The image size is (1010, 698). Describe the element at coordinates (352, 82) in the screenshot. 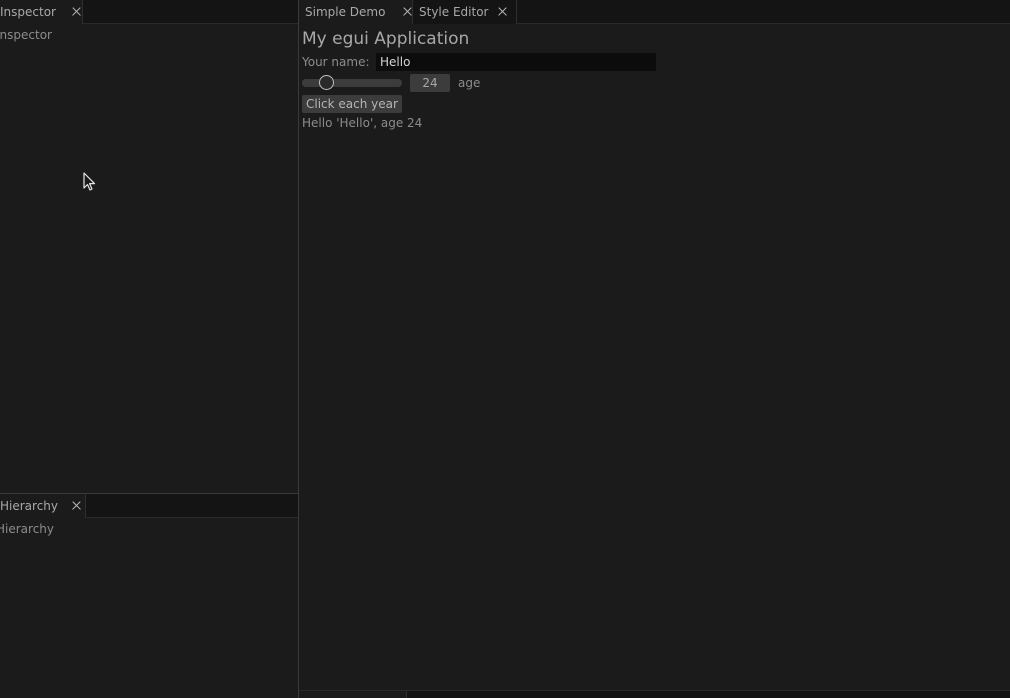

I see `age-slider` at that location.